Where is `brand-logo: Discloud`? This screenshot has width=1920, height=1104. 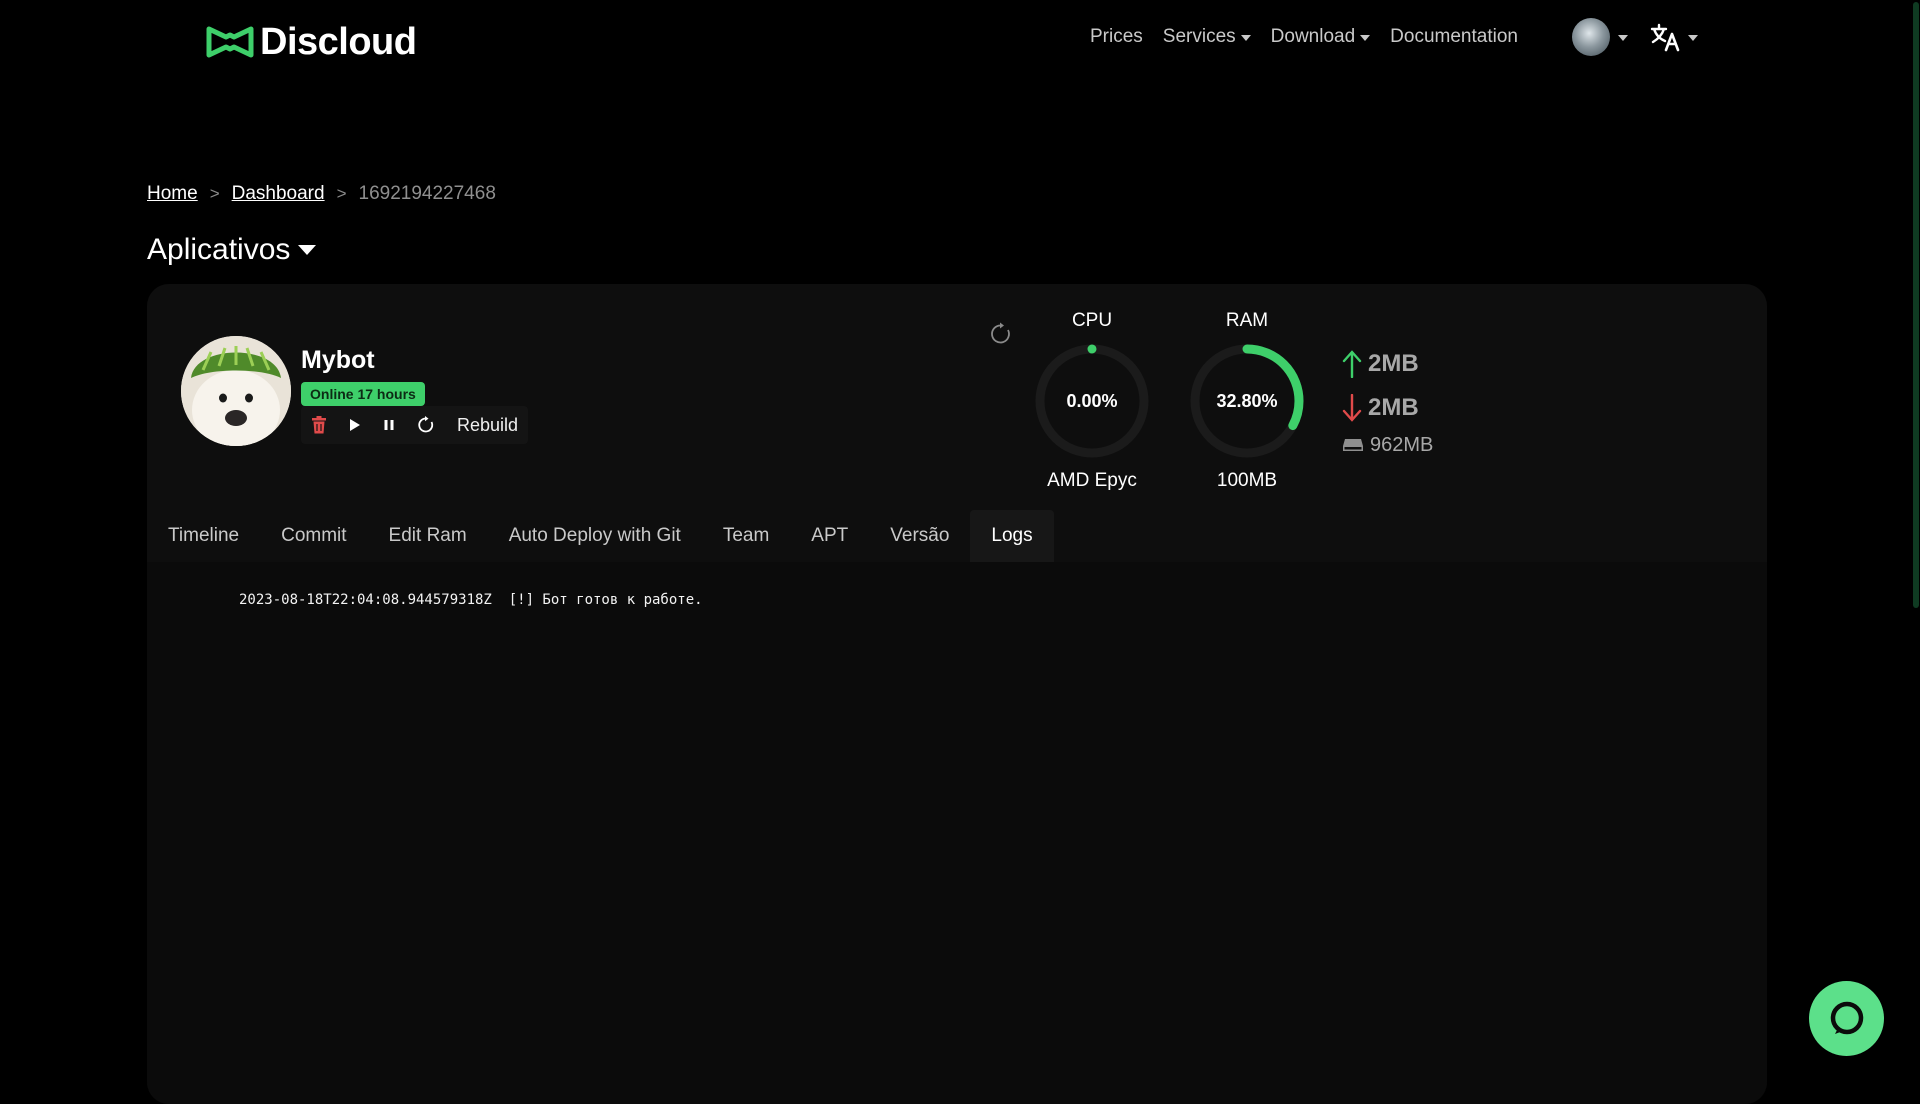 brand-logo: Discloud is located at coordinates (311, 42).